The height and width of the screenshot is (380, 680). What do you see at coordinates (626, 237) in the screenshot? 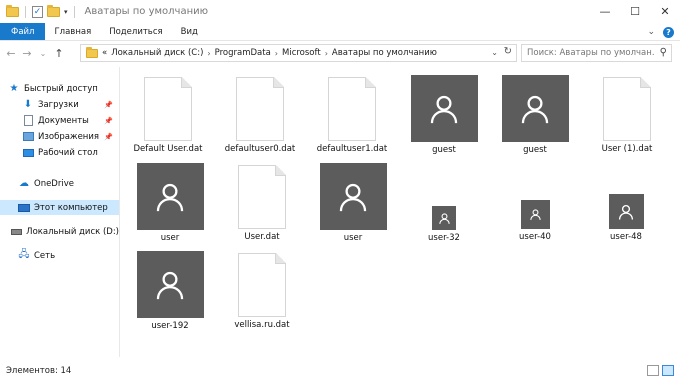
I see `file-name: user-48` at bounding box center [626, 237].